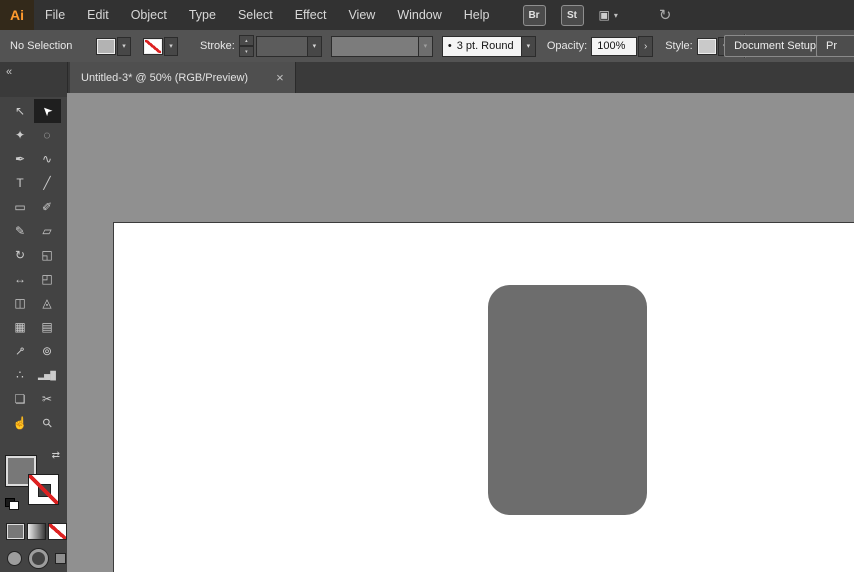 This screenshot has width=854, height=572. I want to click on stroke-weight-value, so click(282, 46).